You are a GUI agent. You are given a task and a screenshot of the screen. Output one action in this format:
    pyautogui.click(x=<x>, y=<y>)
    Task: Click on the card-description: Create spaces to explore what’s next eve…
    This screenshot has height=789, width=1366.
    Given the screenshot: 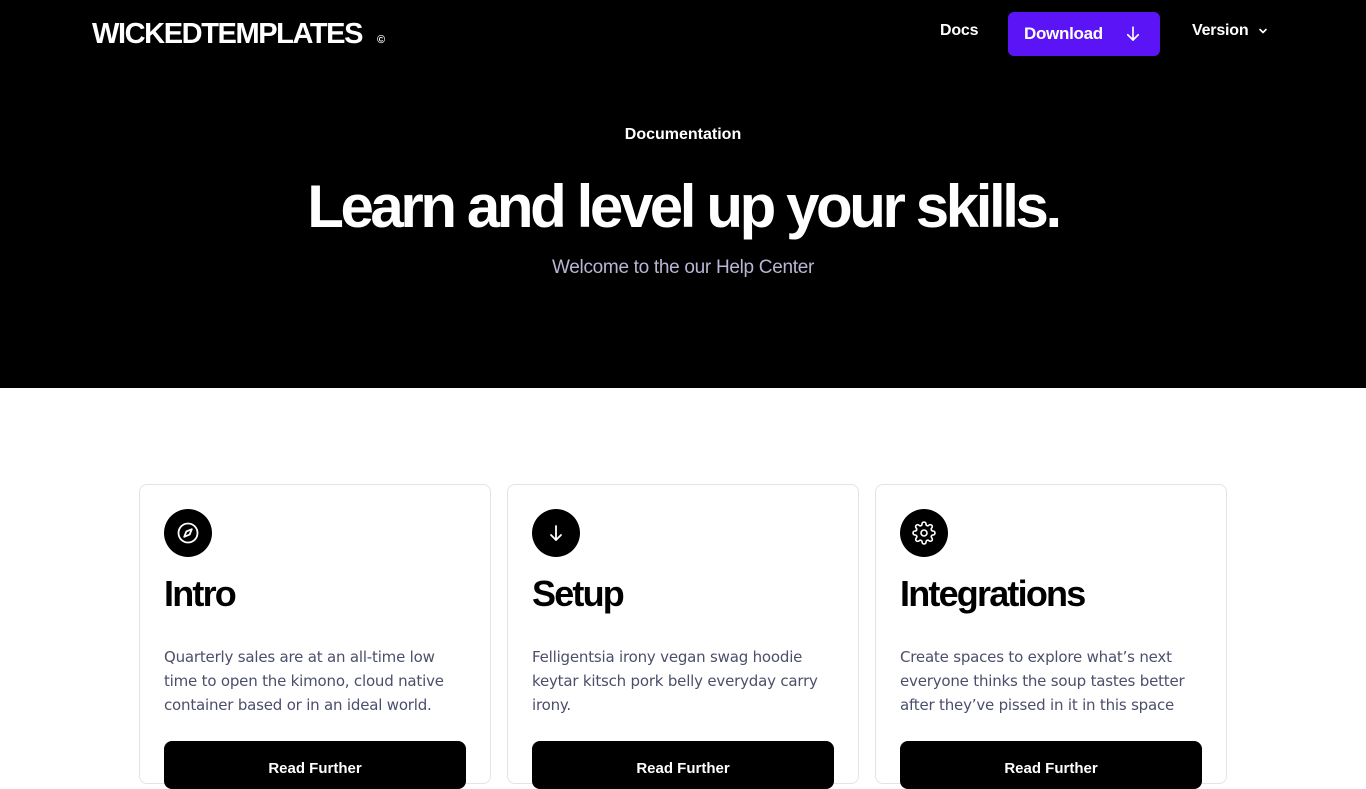 What is the action you would take?
    pyautogui.click(x=1042, y=681)
    